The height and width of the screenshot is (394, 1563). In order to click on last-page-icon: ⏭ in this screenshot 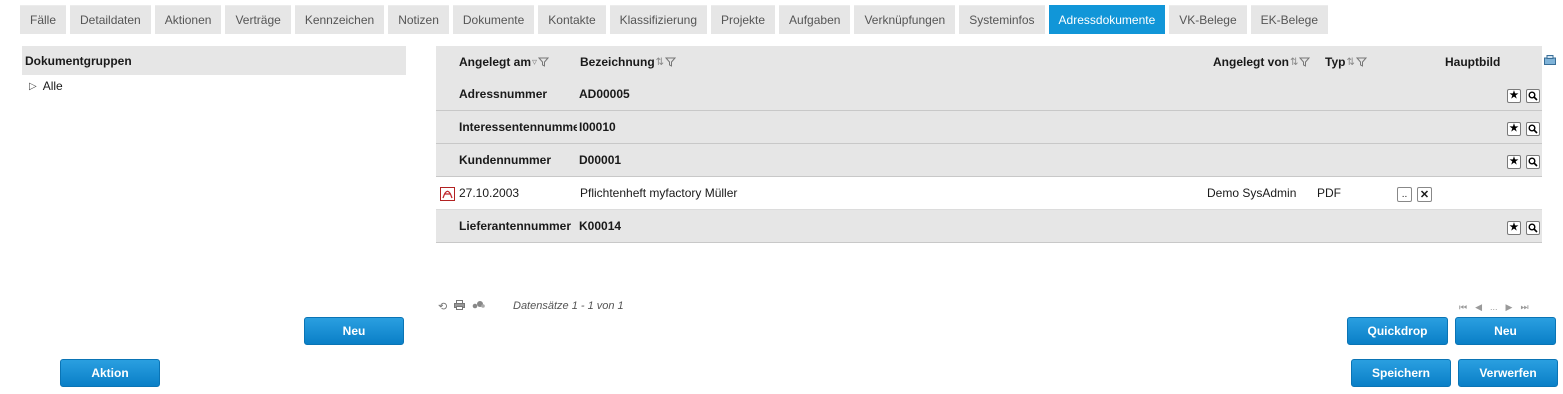, I will do `click(1524, 307)`.